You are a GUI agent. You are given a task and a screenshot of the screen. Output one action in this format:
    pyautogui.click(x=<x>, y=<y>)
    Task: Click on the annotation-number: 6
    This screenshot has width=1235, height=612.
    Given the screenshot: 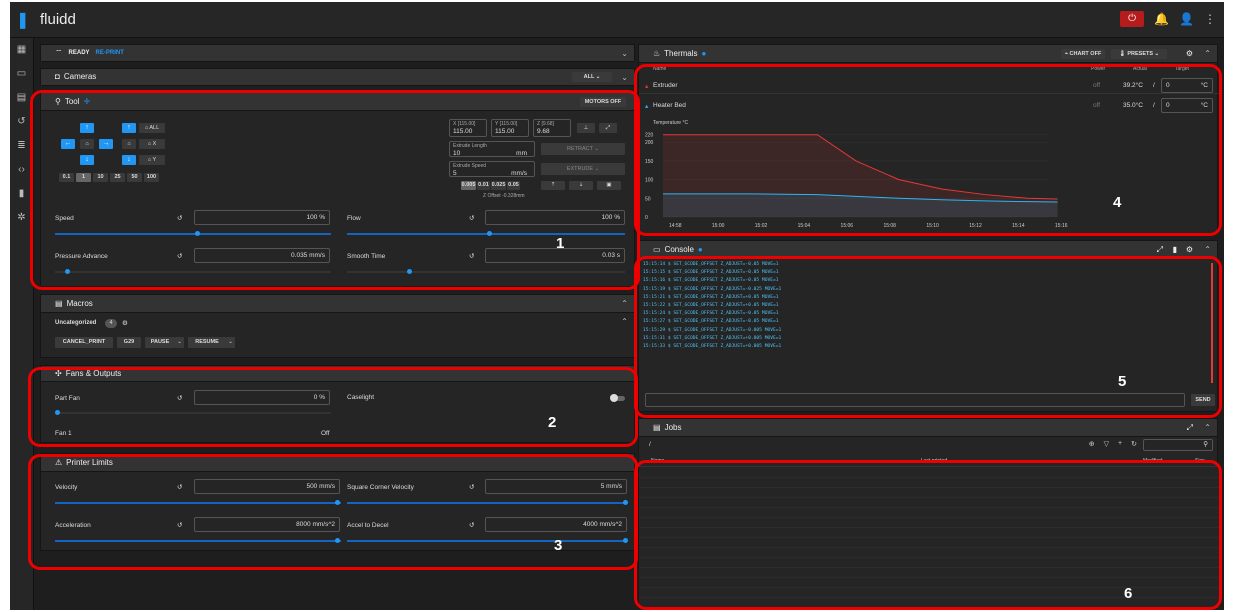 What is the action you would take?
    pyautogui.click(x=1128, y=593)
    